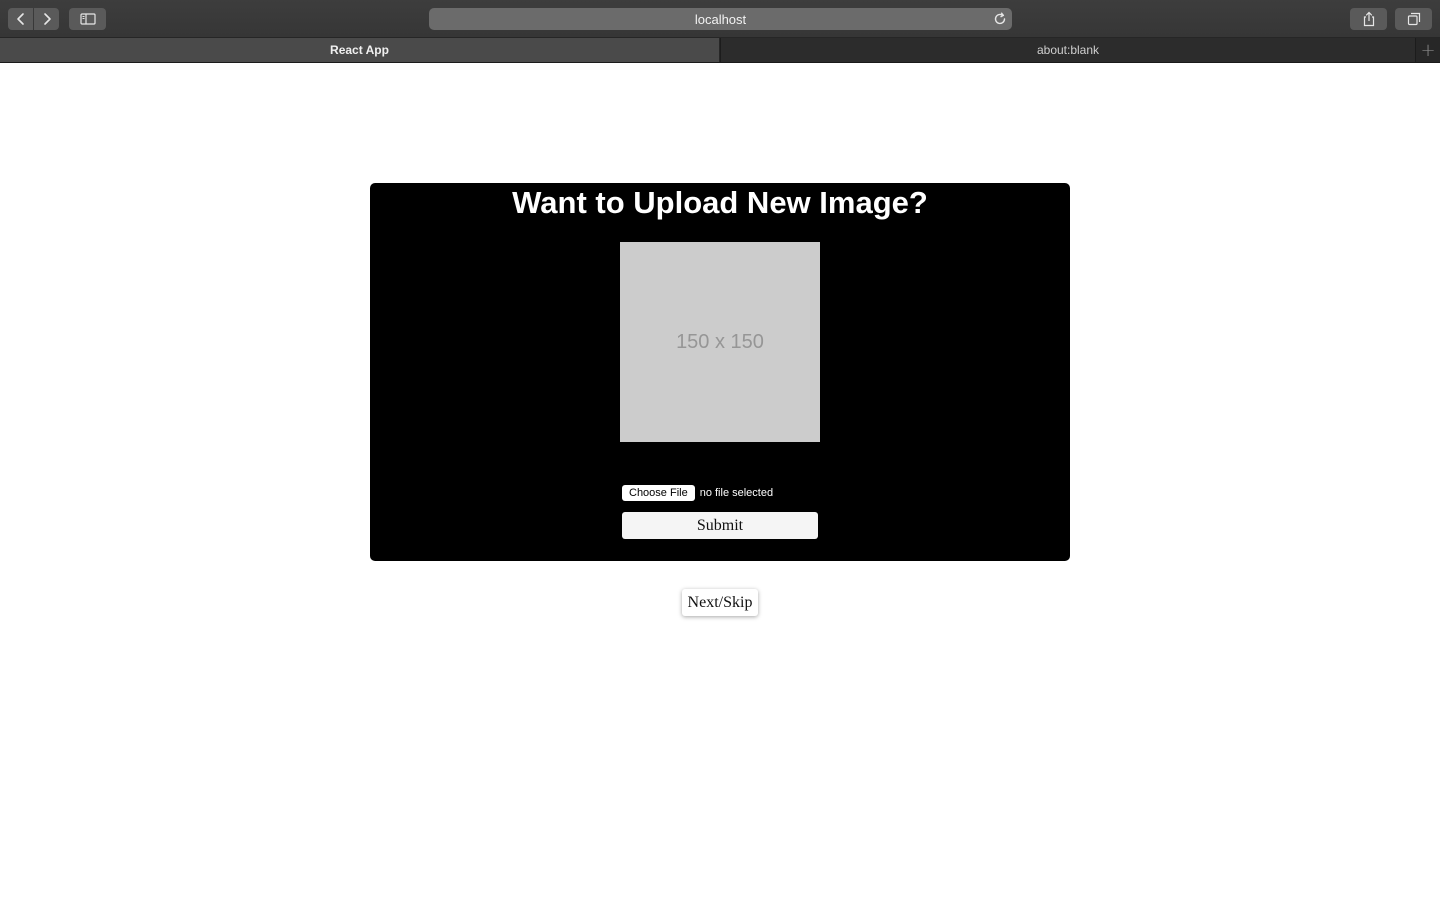 This screenshot has height=900, width=1440. I want to click on sidebar-toggle-button, so click(87, 19).